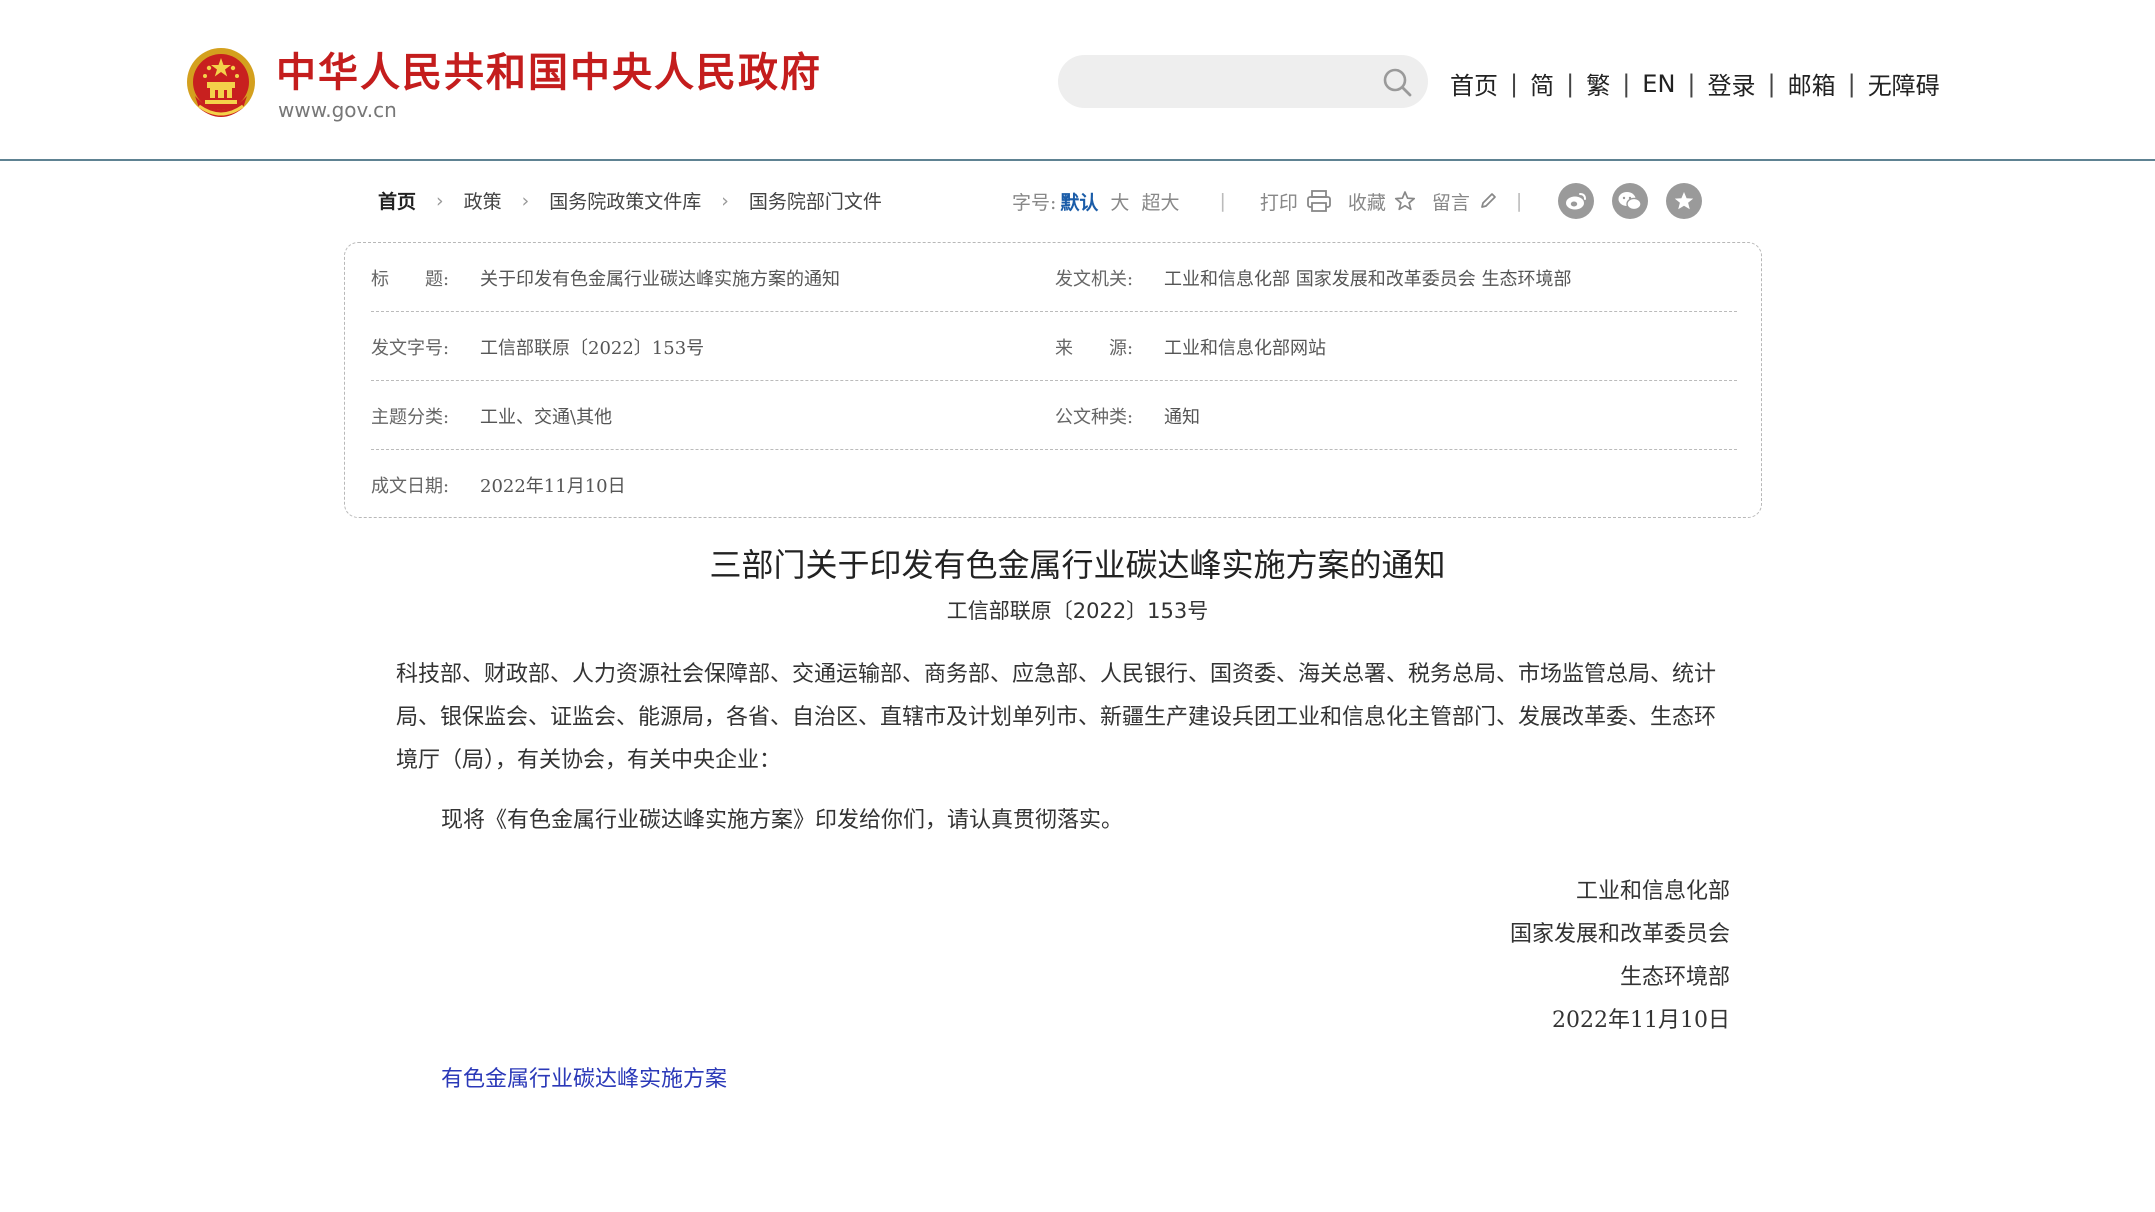 This screenshot has width=2155, height=1212. I want to click on font-size-default: 默认, so click(1079, 201).